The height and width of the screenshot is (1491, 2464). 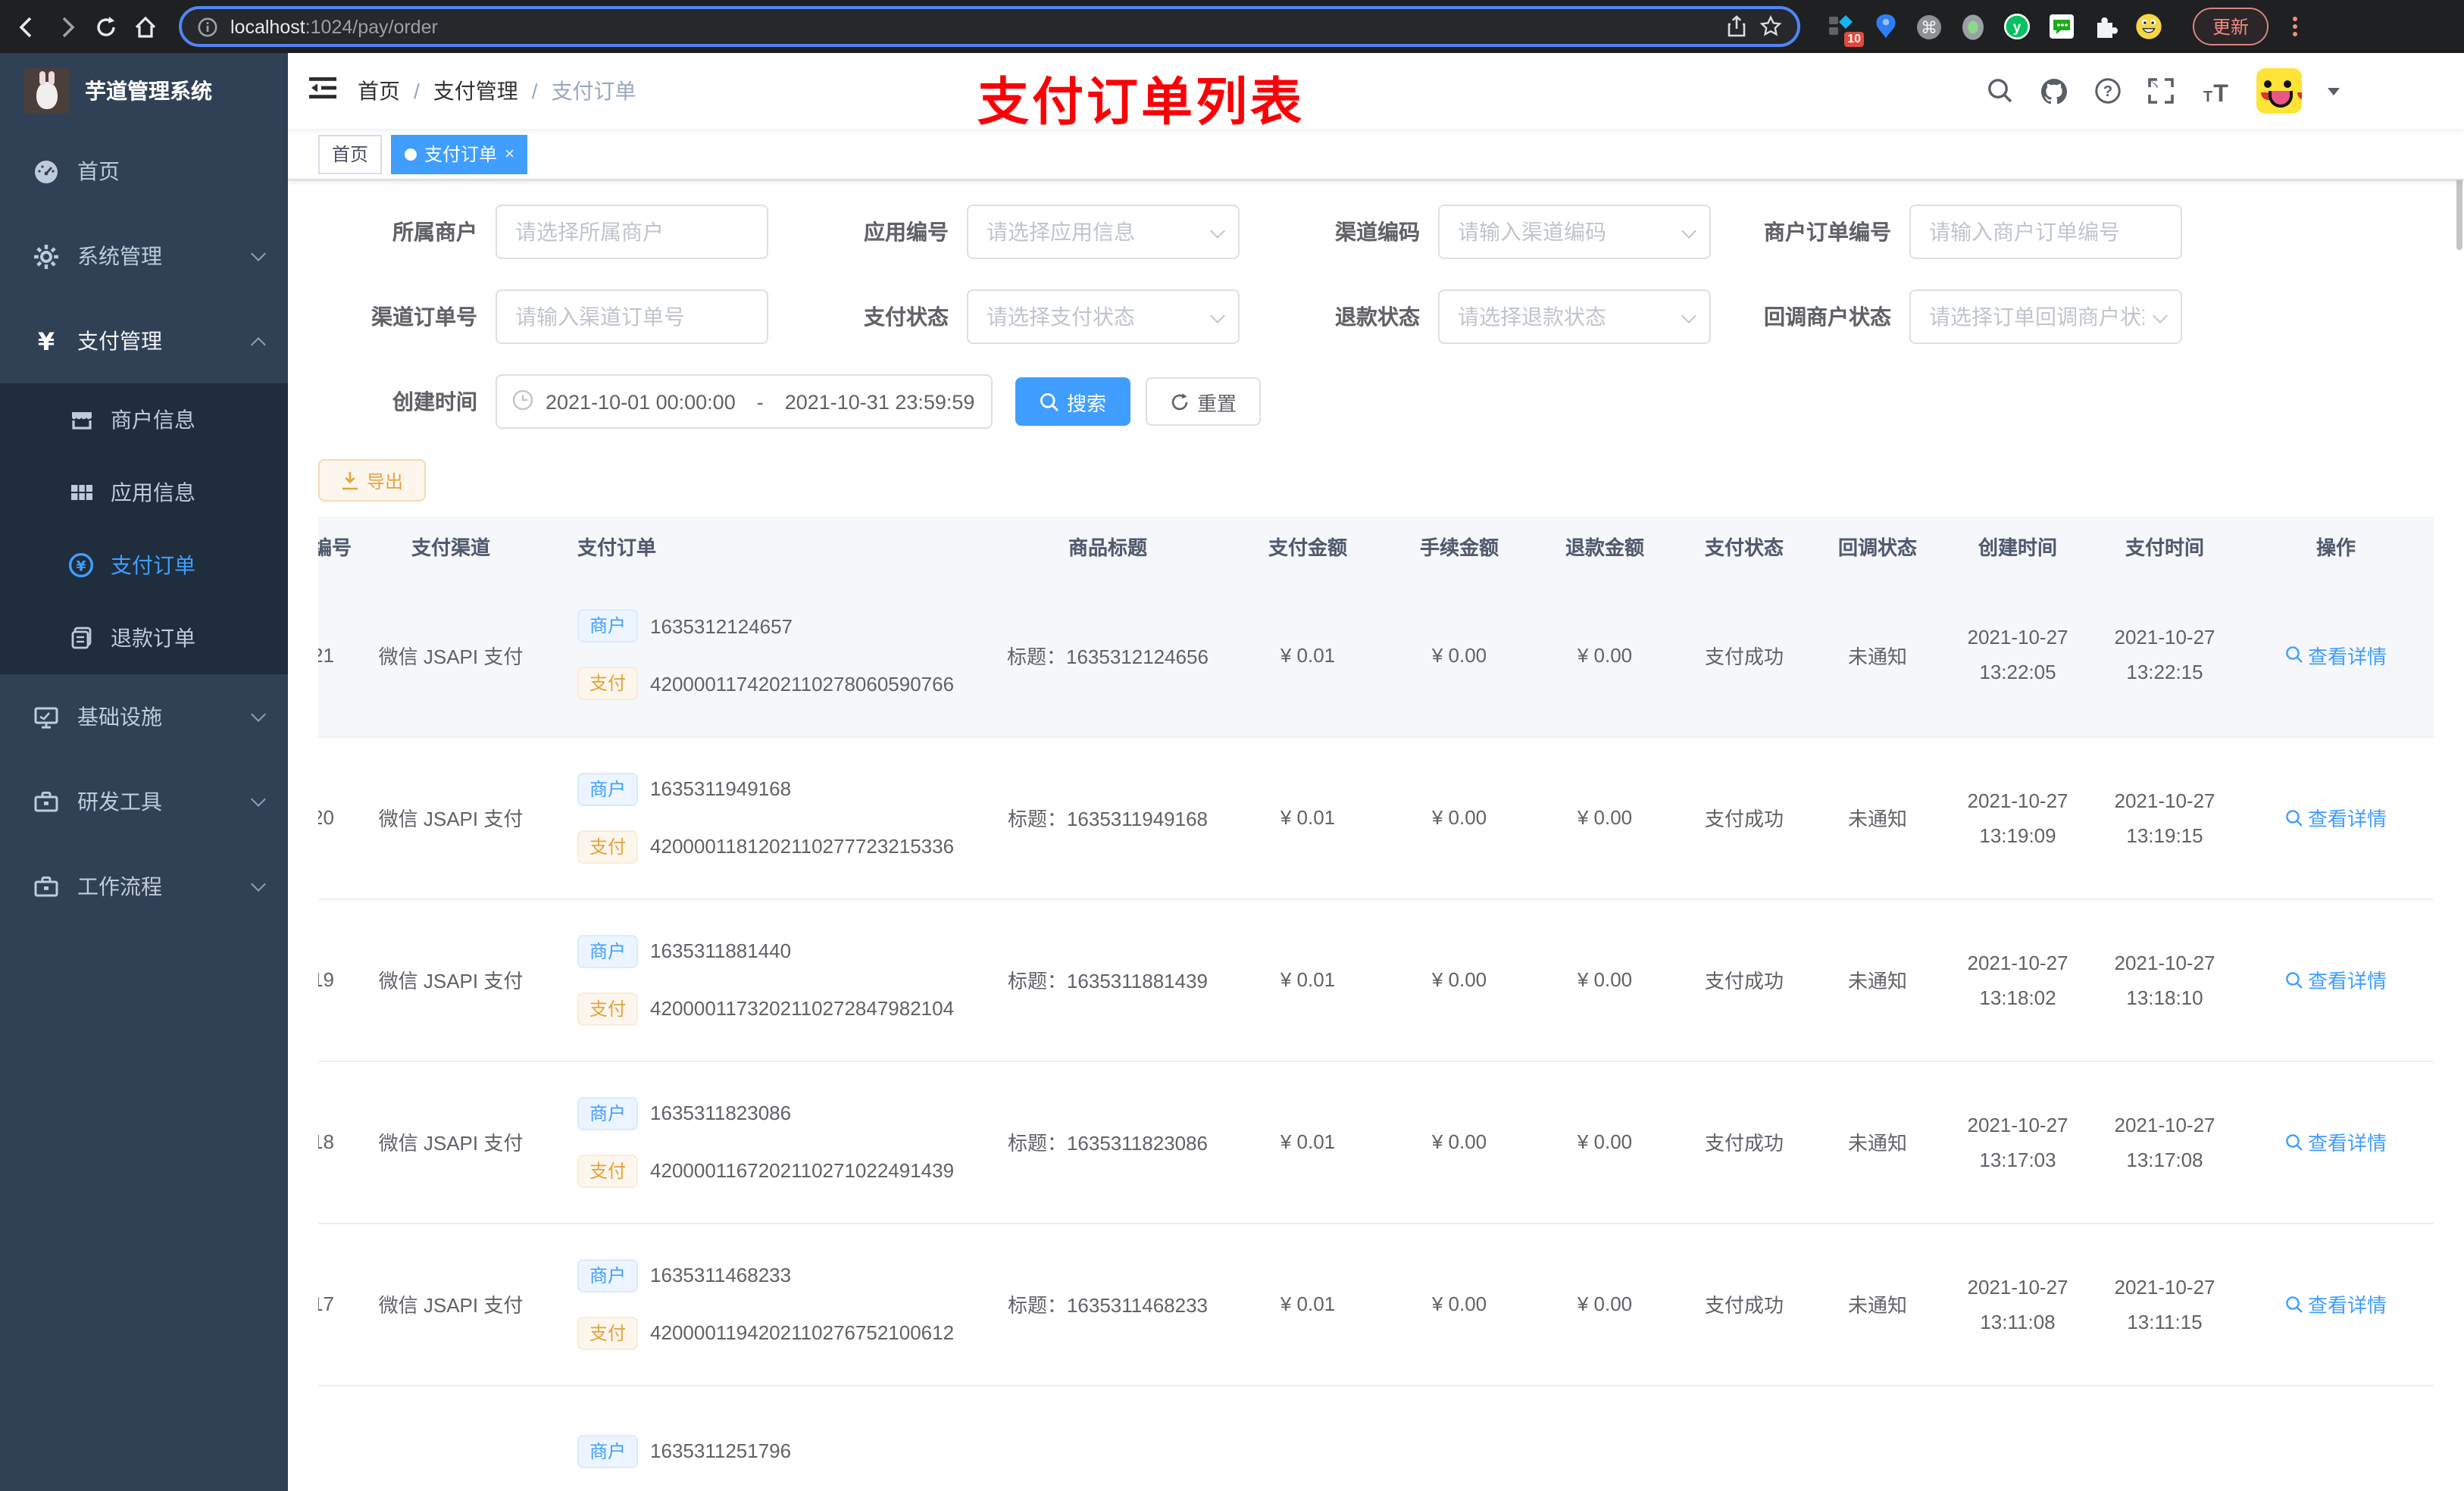 What do you see at coordinates (2017, 997) in the screenshot?
I see `create-time: 13:18:02` at bounding box center [2017, 997].